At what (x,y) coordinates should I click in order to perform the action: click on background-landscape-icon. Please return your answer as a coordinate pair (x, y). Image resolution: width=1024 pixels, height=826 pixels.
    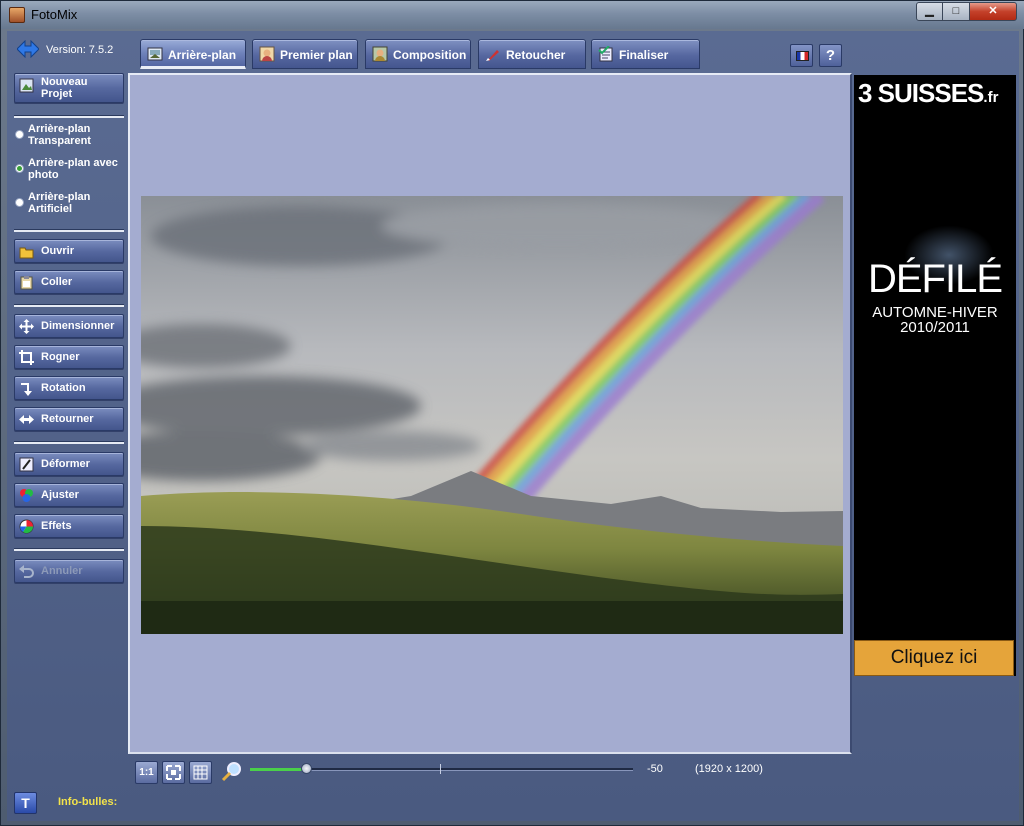
    Looking at the image, I should click on (155, 54).